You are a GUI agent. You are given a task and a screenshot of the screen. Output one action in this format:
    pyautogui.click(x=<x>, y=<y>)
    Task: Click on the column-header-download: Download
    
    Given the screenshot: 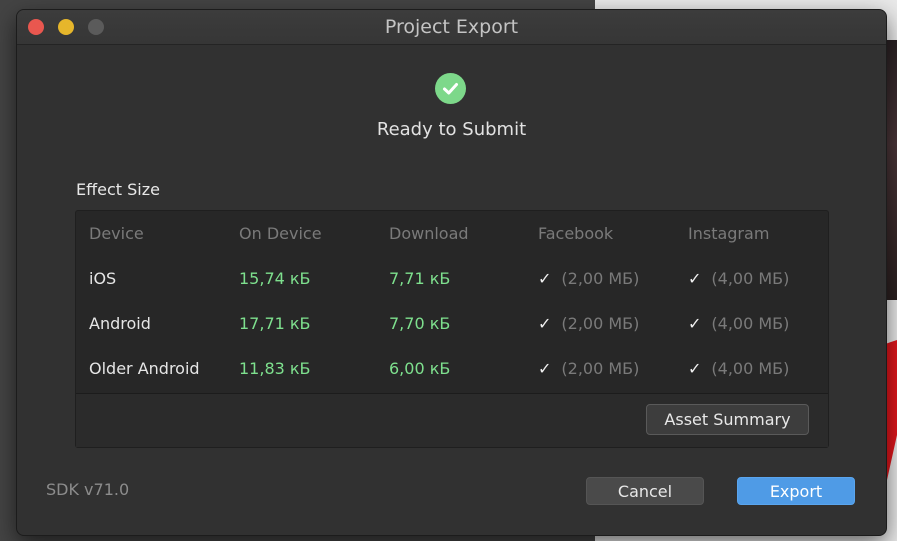 What is the action you would take?
    pyautogui.click(x=429, y=233)
    